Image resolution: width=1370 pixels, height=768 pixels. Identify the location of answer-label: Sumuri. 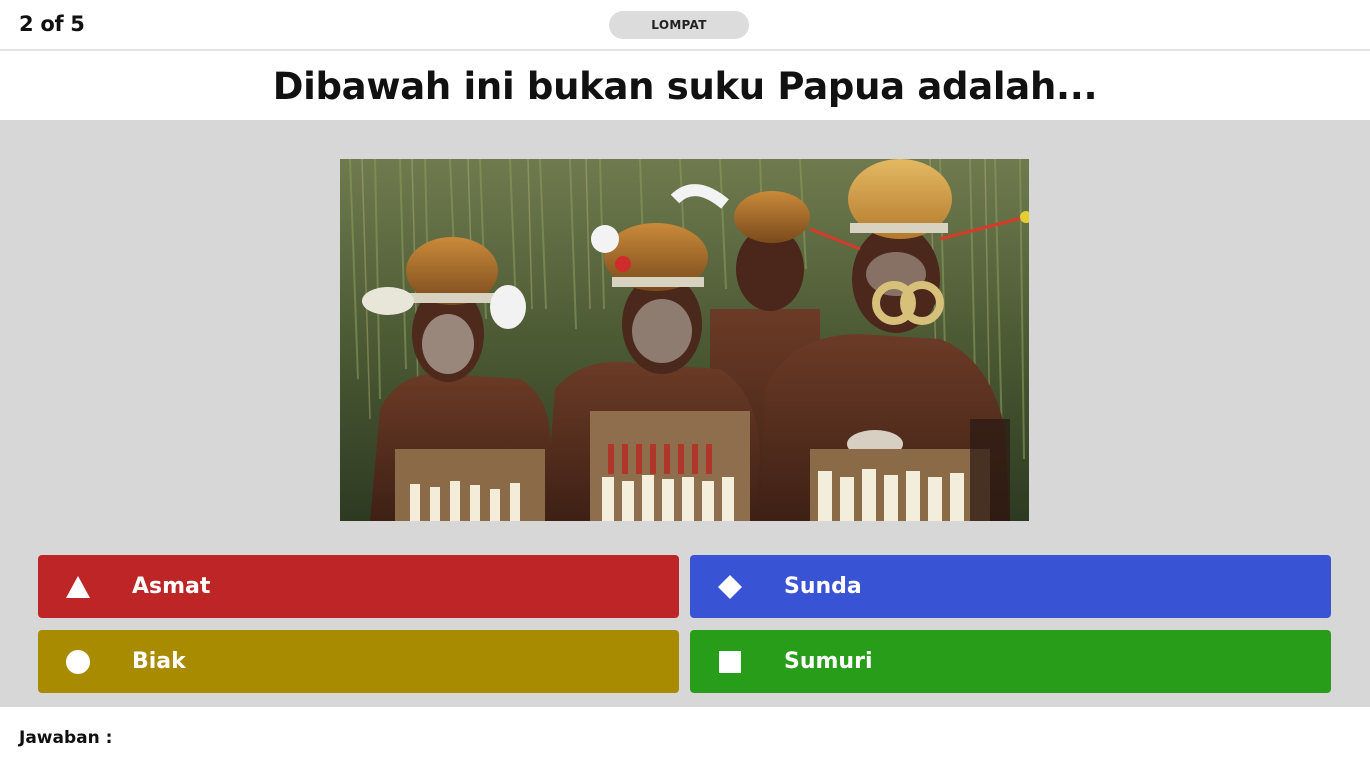
(828, 661).